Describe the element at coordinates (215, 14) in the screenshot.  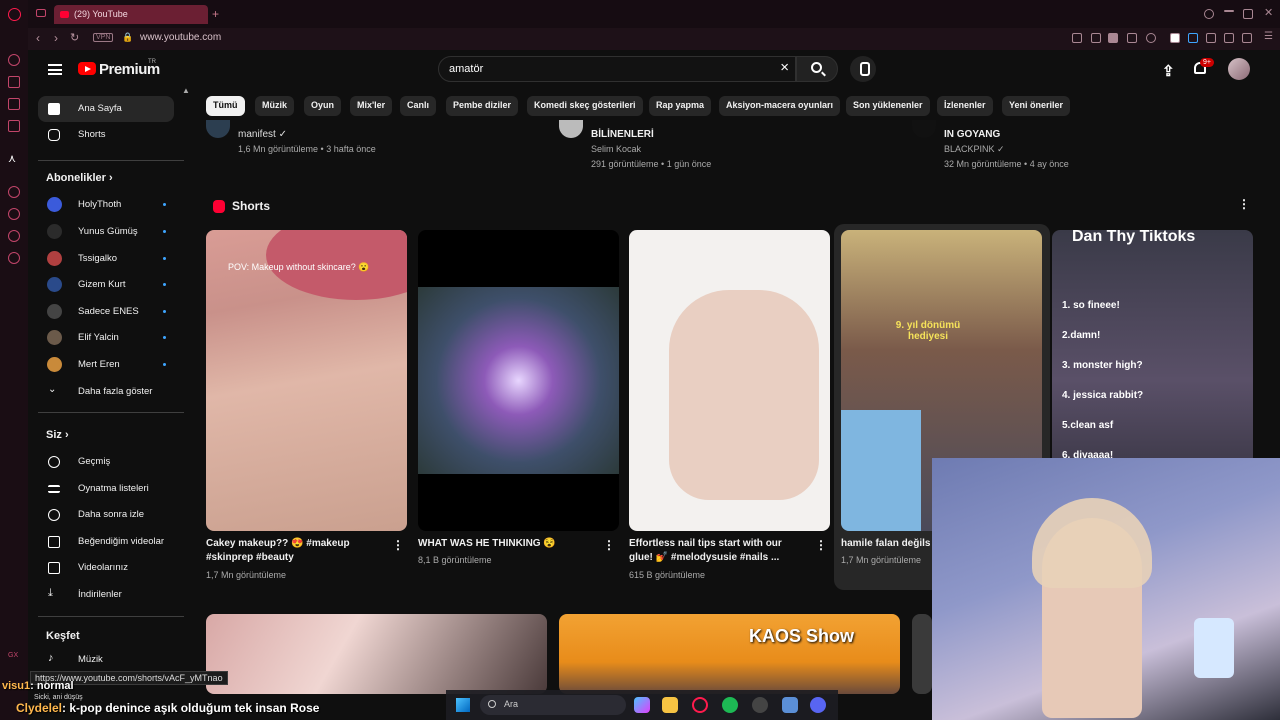
I see `new-tab-button: +` at that location.